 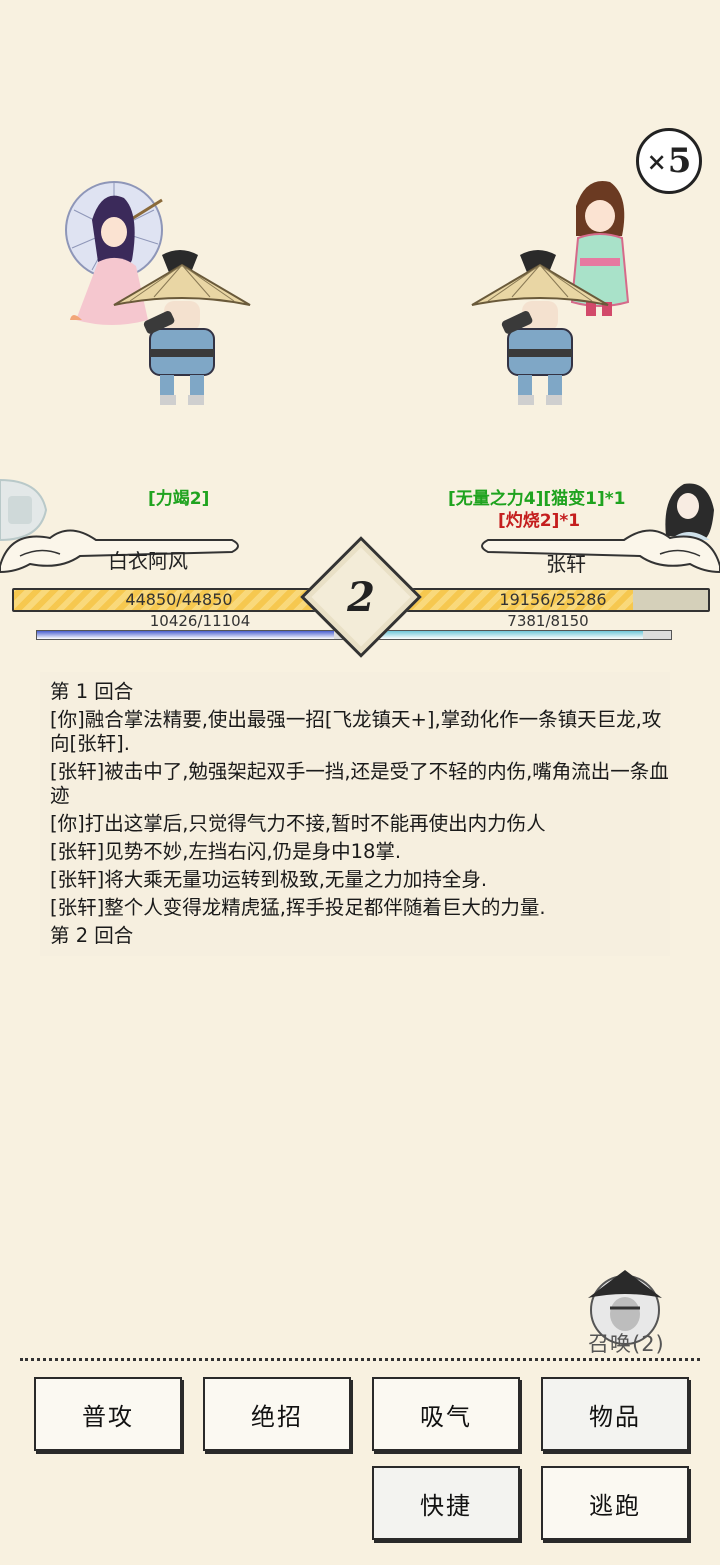 I want to click on player-mp-bar, so click(x=195, y=635).